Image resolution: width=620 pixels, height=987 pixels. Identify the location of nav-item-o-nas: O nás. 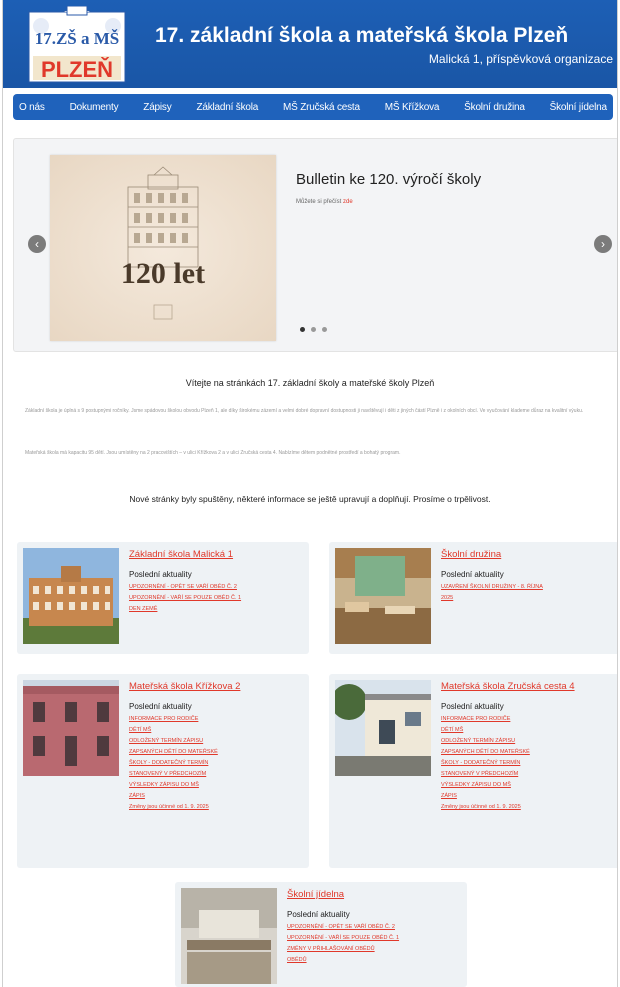
(32, 107).